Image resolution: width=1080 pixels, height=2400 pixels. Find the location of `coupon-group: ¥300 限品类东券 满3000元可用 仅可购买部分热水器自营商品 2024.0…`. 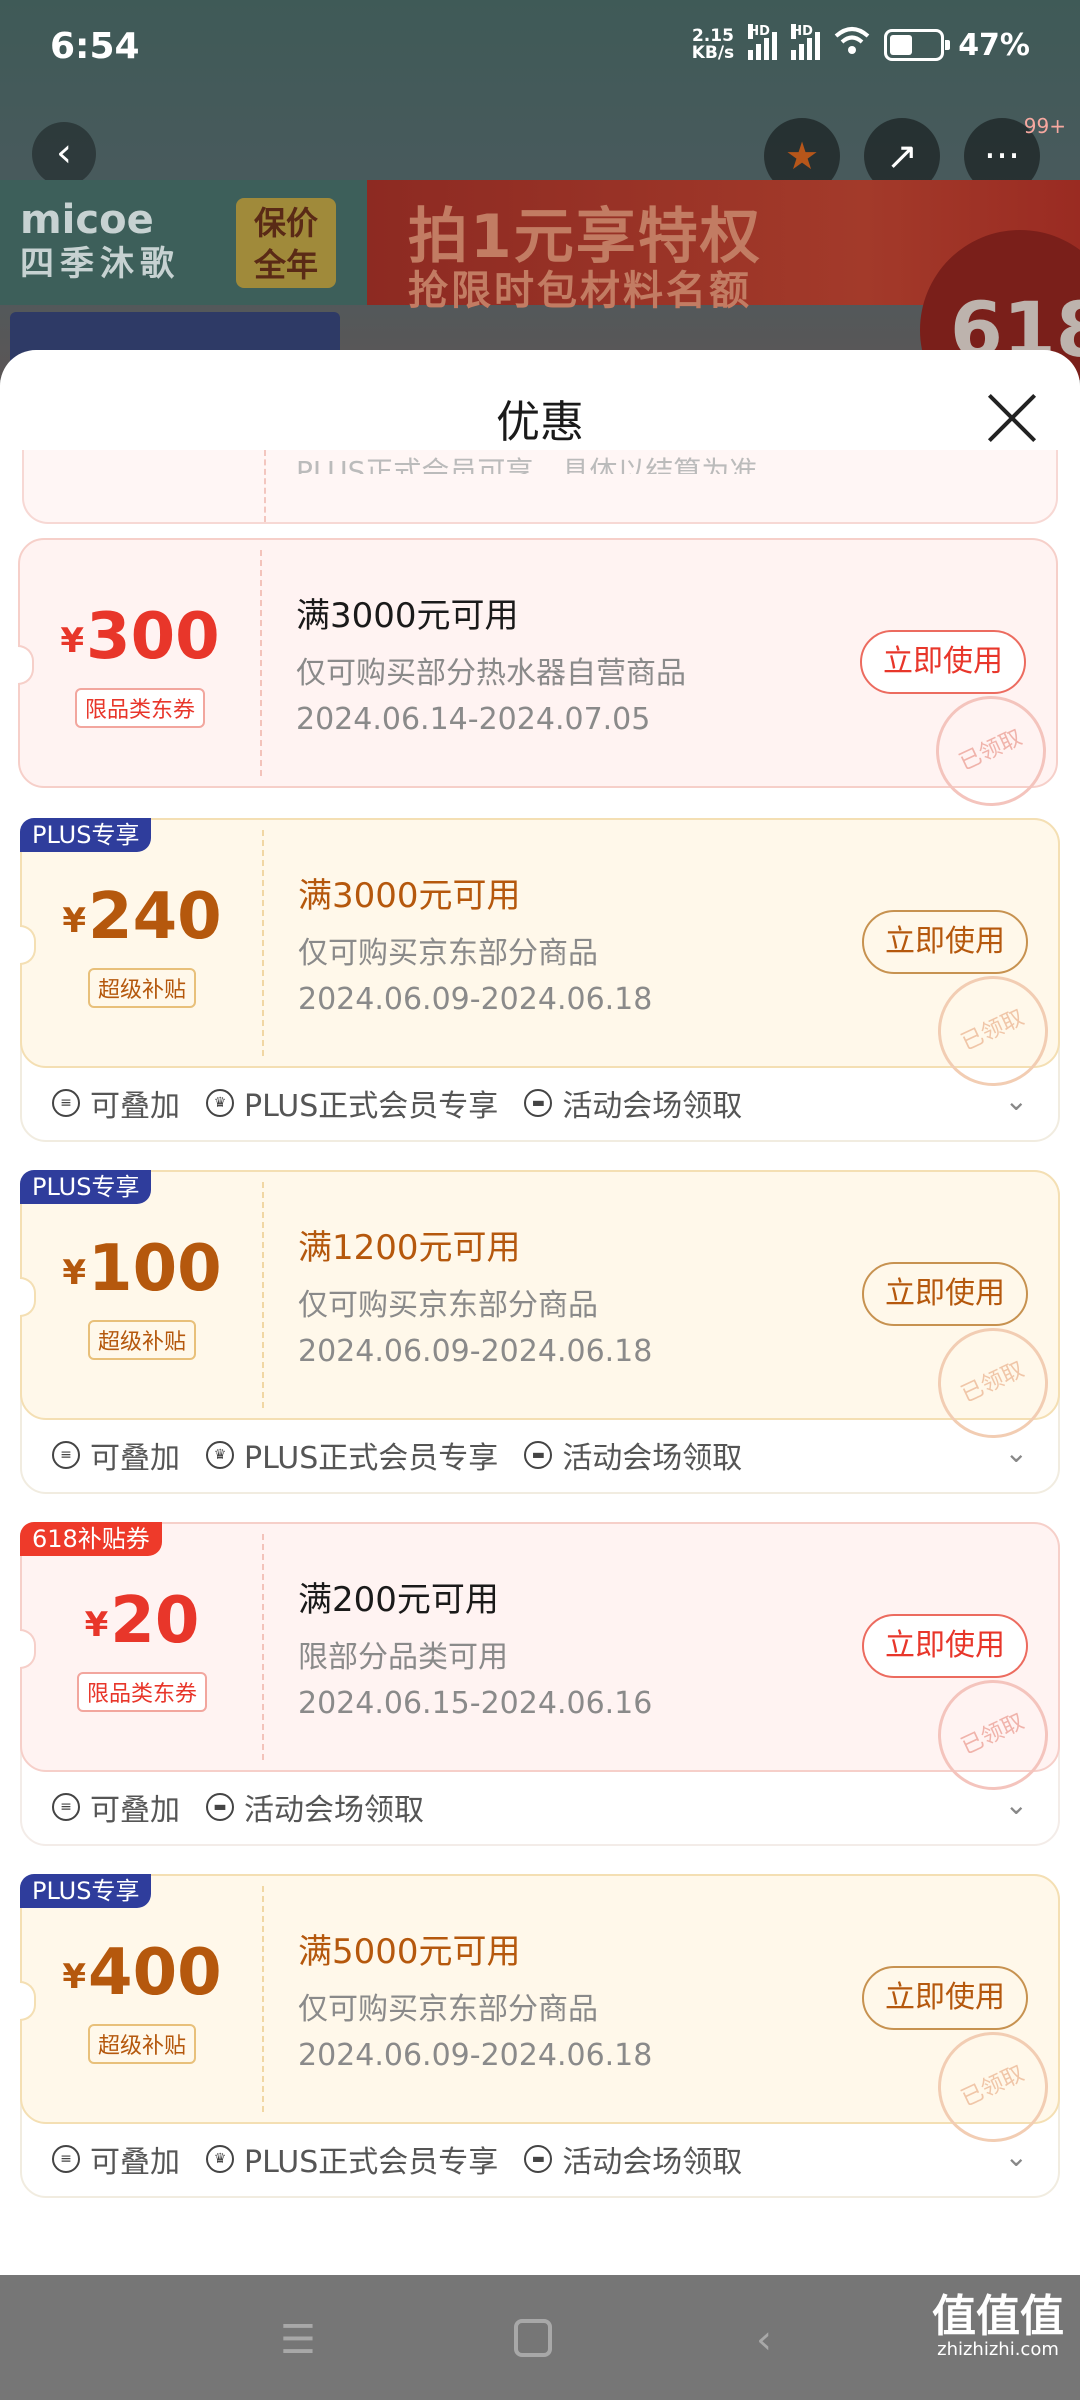

coupon-group: ¥300 限品类东券 满3000元可用 仅可购买部分热水器自营商品 2024.0… is located at coordinates (541, 681).